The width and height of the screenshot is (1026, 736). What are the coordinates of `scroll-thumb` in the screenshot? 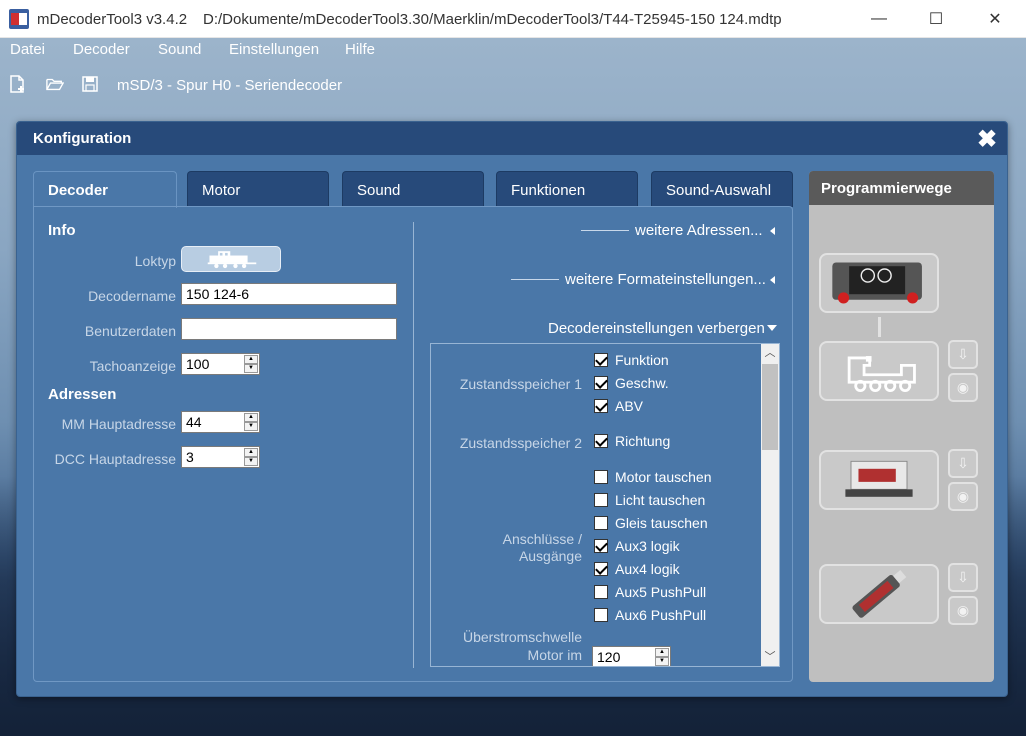 It's located at (770, 407).